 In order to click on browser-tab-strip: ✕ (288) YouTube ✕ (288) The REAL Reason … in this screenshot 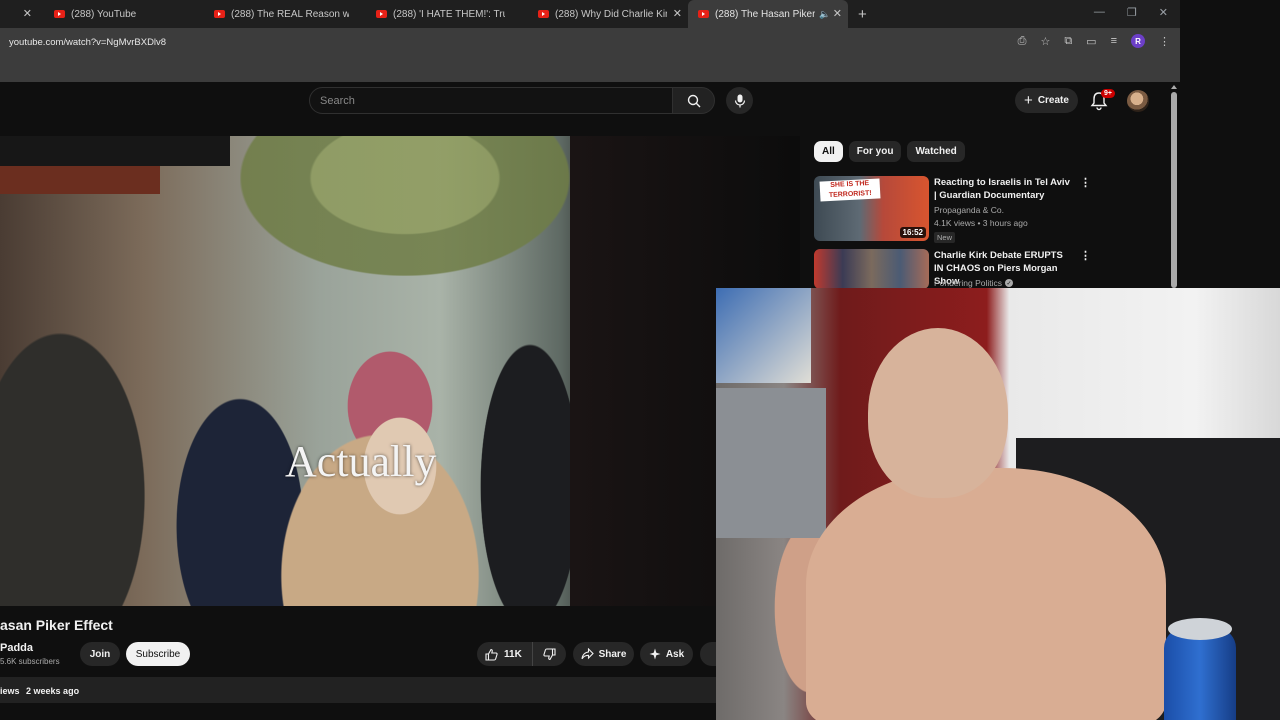, I will do `click(590, 14)`.